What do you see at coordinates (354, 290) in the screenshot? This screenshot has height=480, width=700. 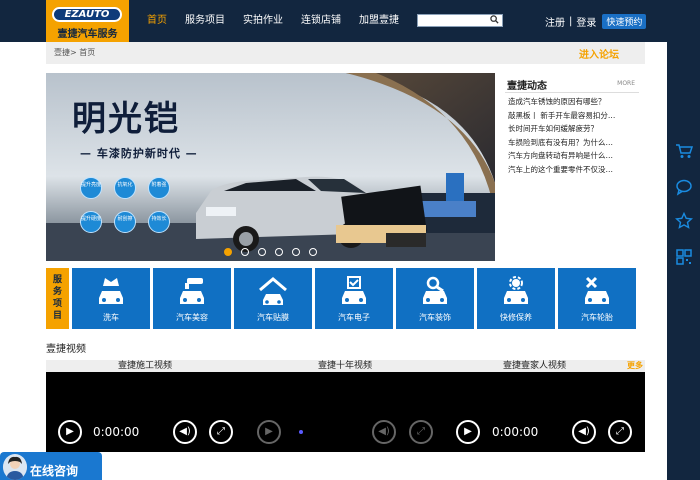 I see `car-electronics-icon` at bounding box center [354, 290].